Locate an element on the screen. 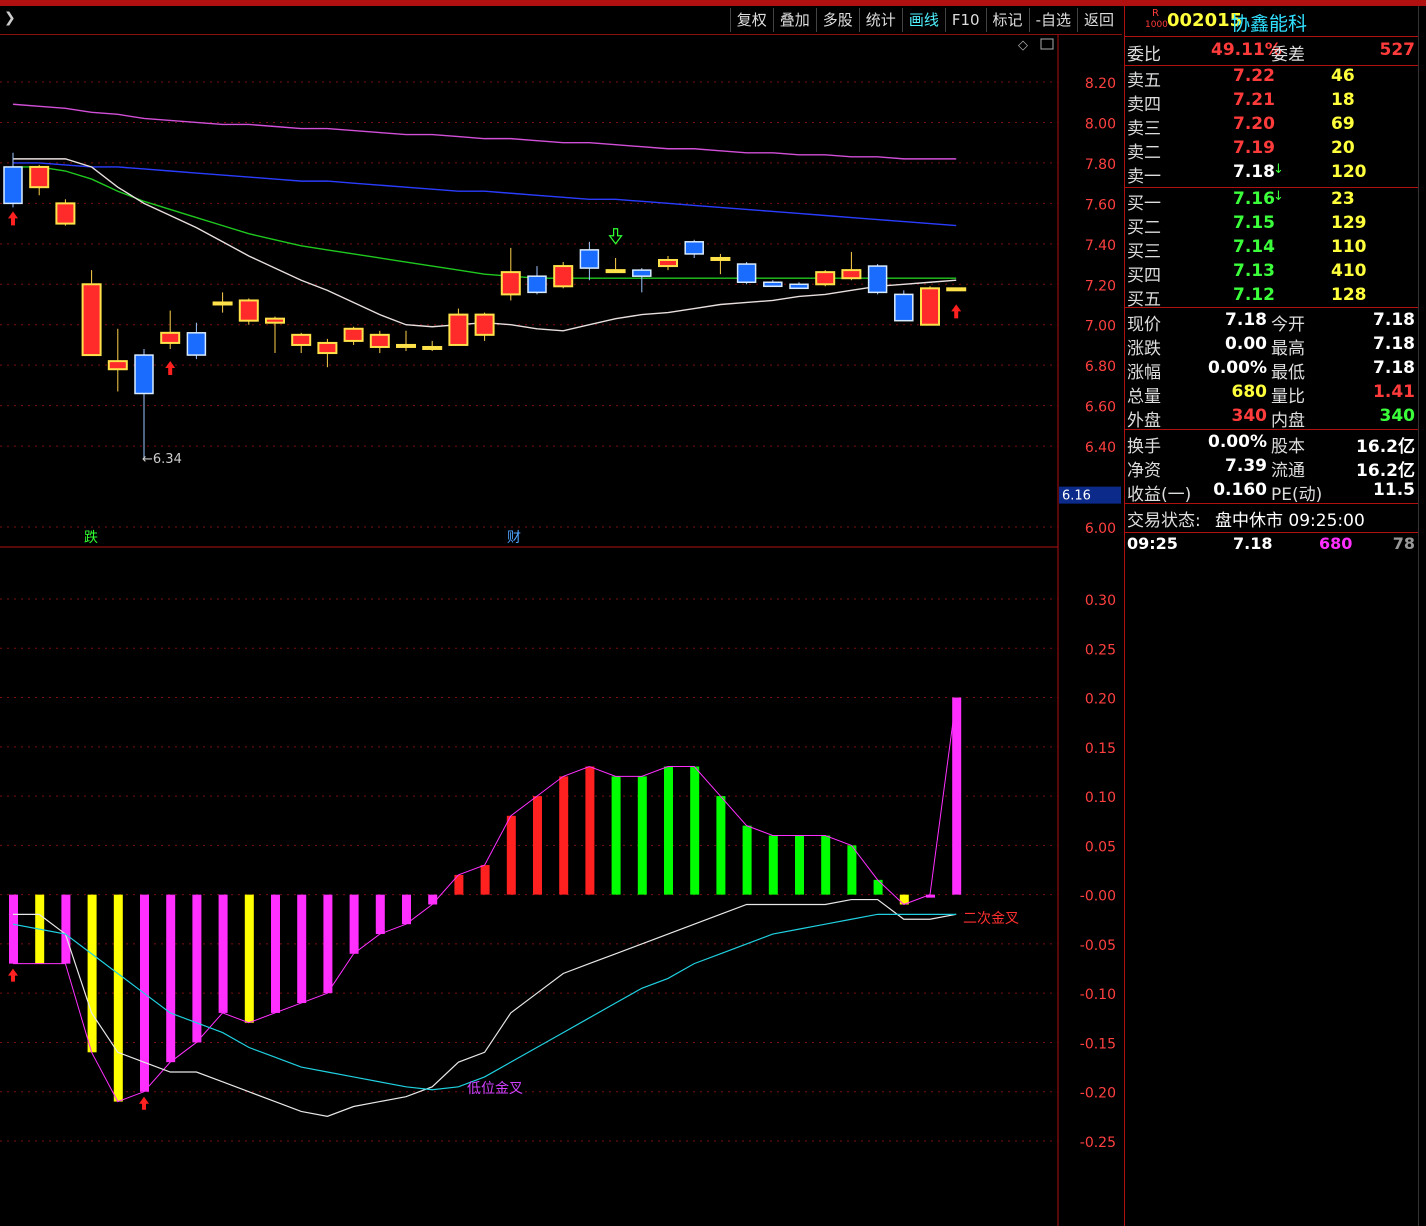 The height and width of the screenshot is (1226, 1426). y-tick-label: 7.80 is located at coordinates (1100, 165).